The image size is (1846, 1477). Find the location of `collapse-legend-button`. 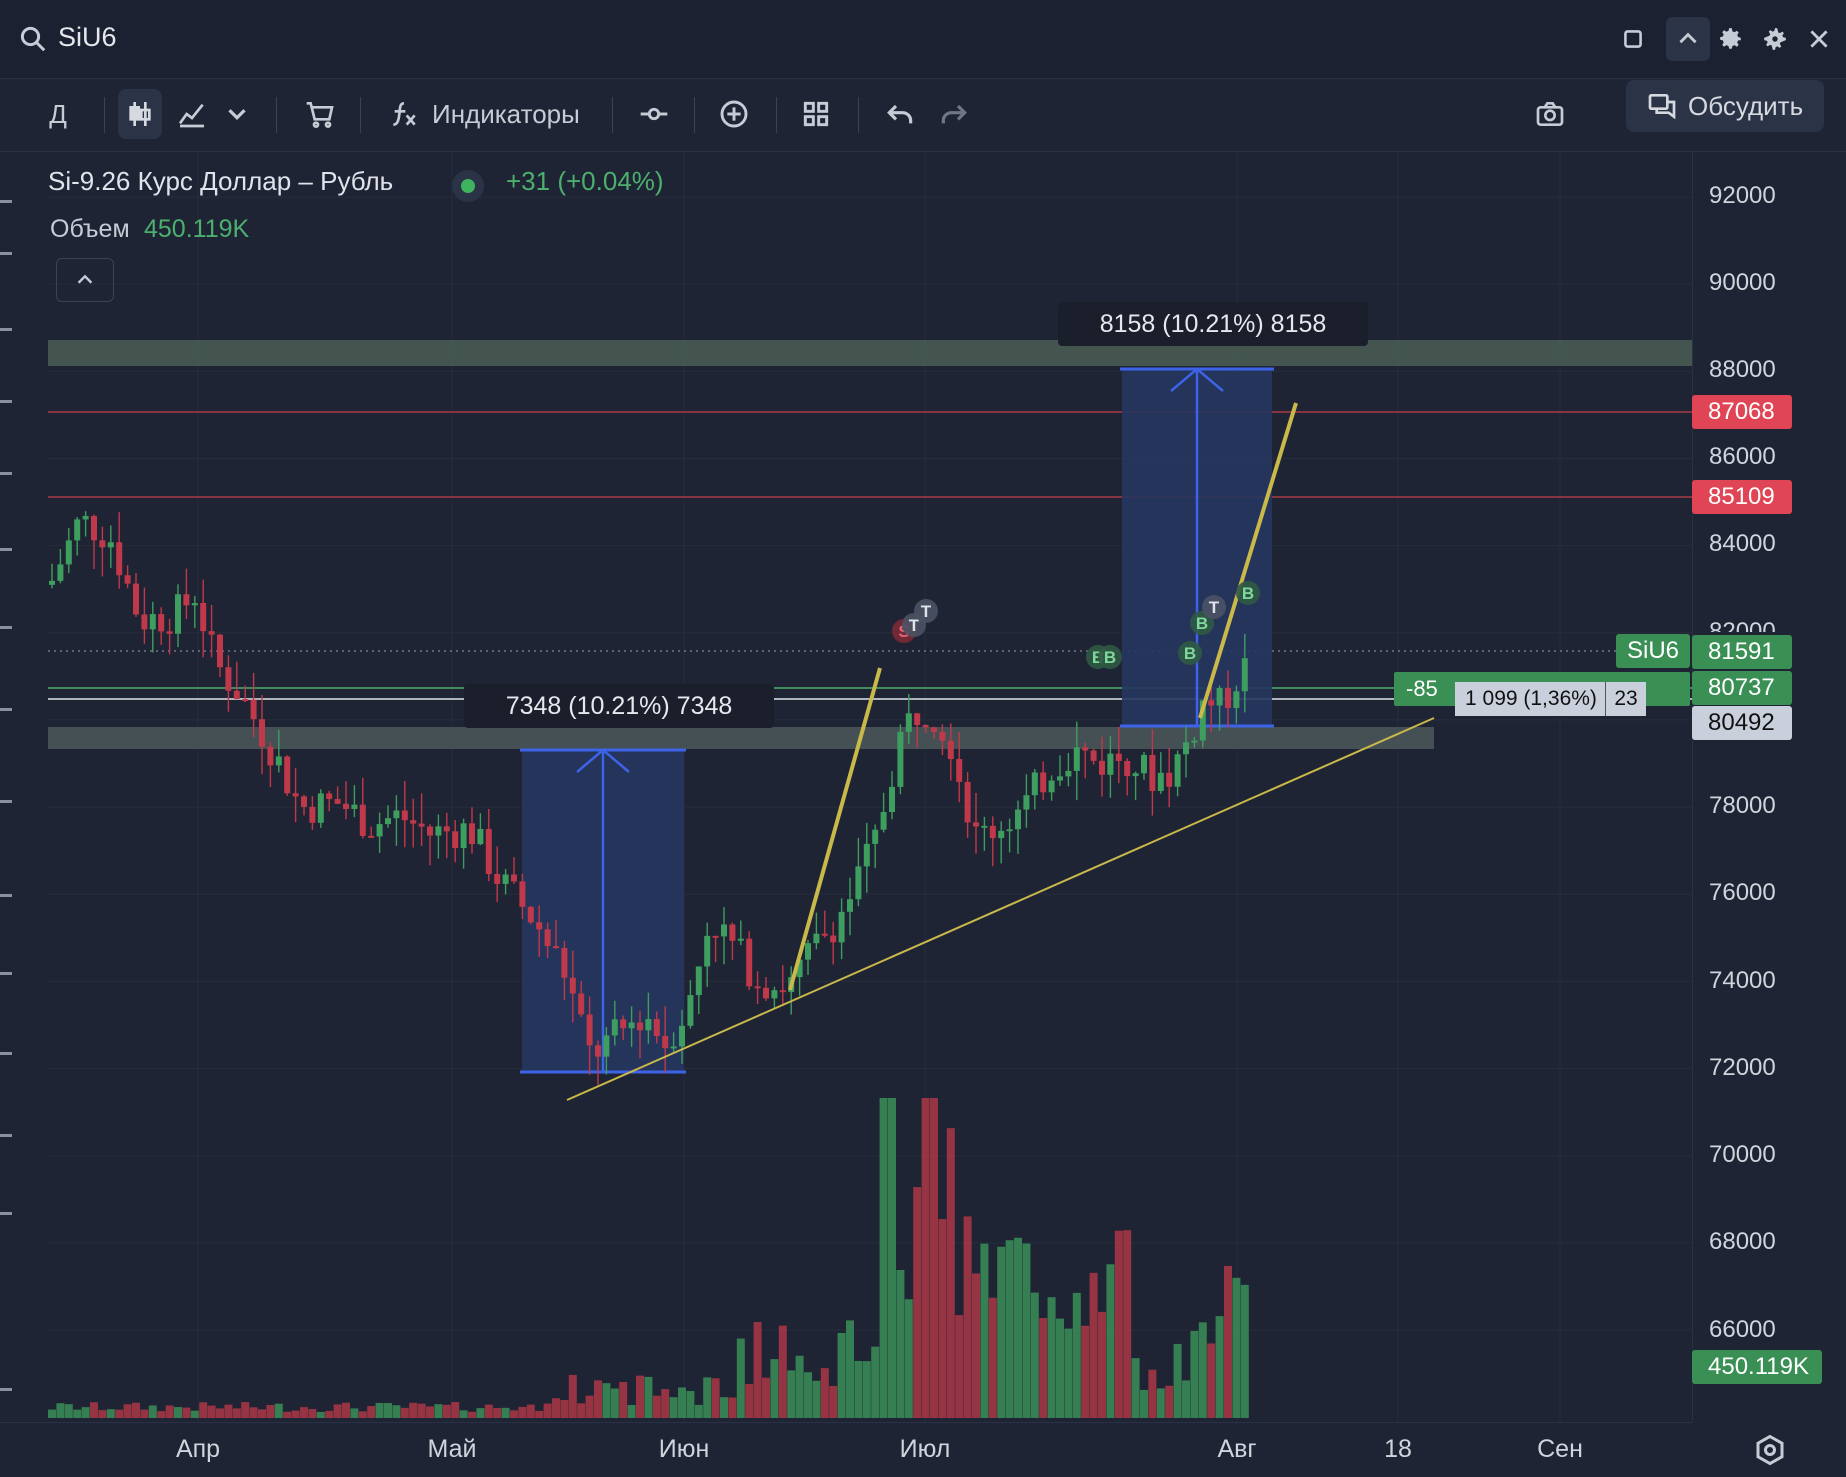

collapse-legend-button is located at coordinates (85, 280).